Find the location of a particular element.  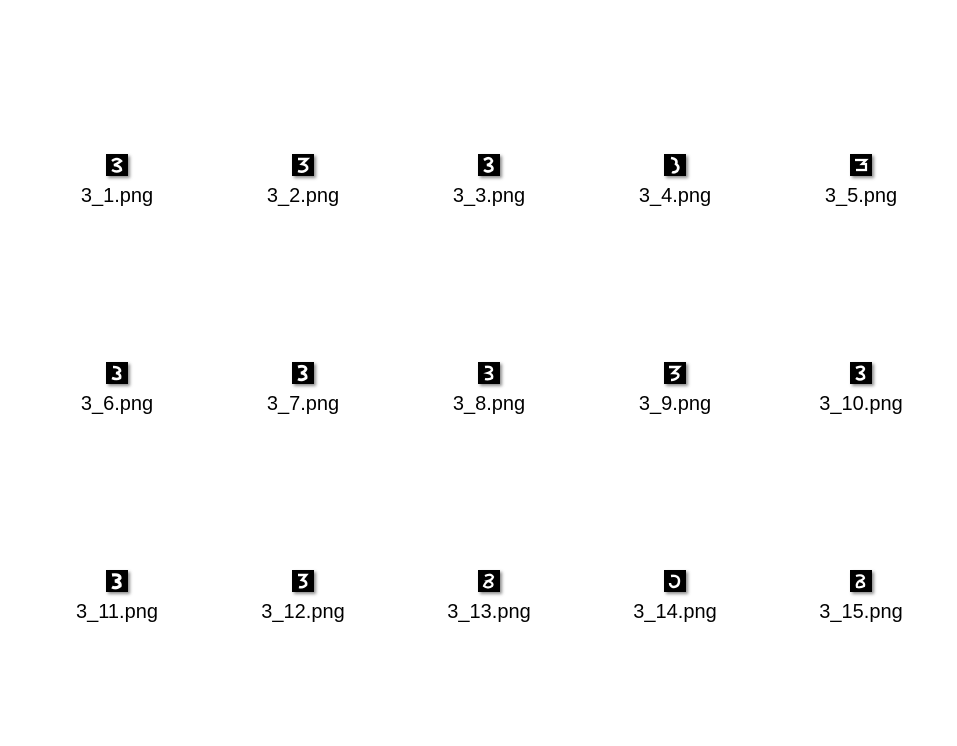

file-item: 3_2.png is located at coordinates (303, 184).